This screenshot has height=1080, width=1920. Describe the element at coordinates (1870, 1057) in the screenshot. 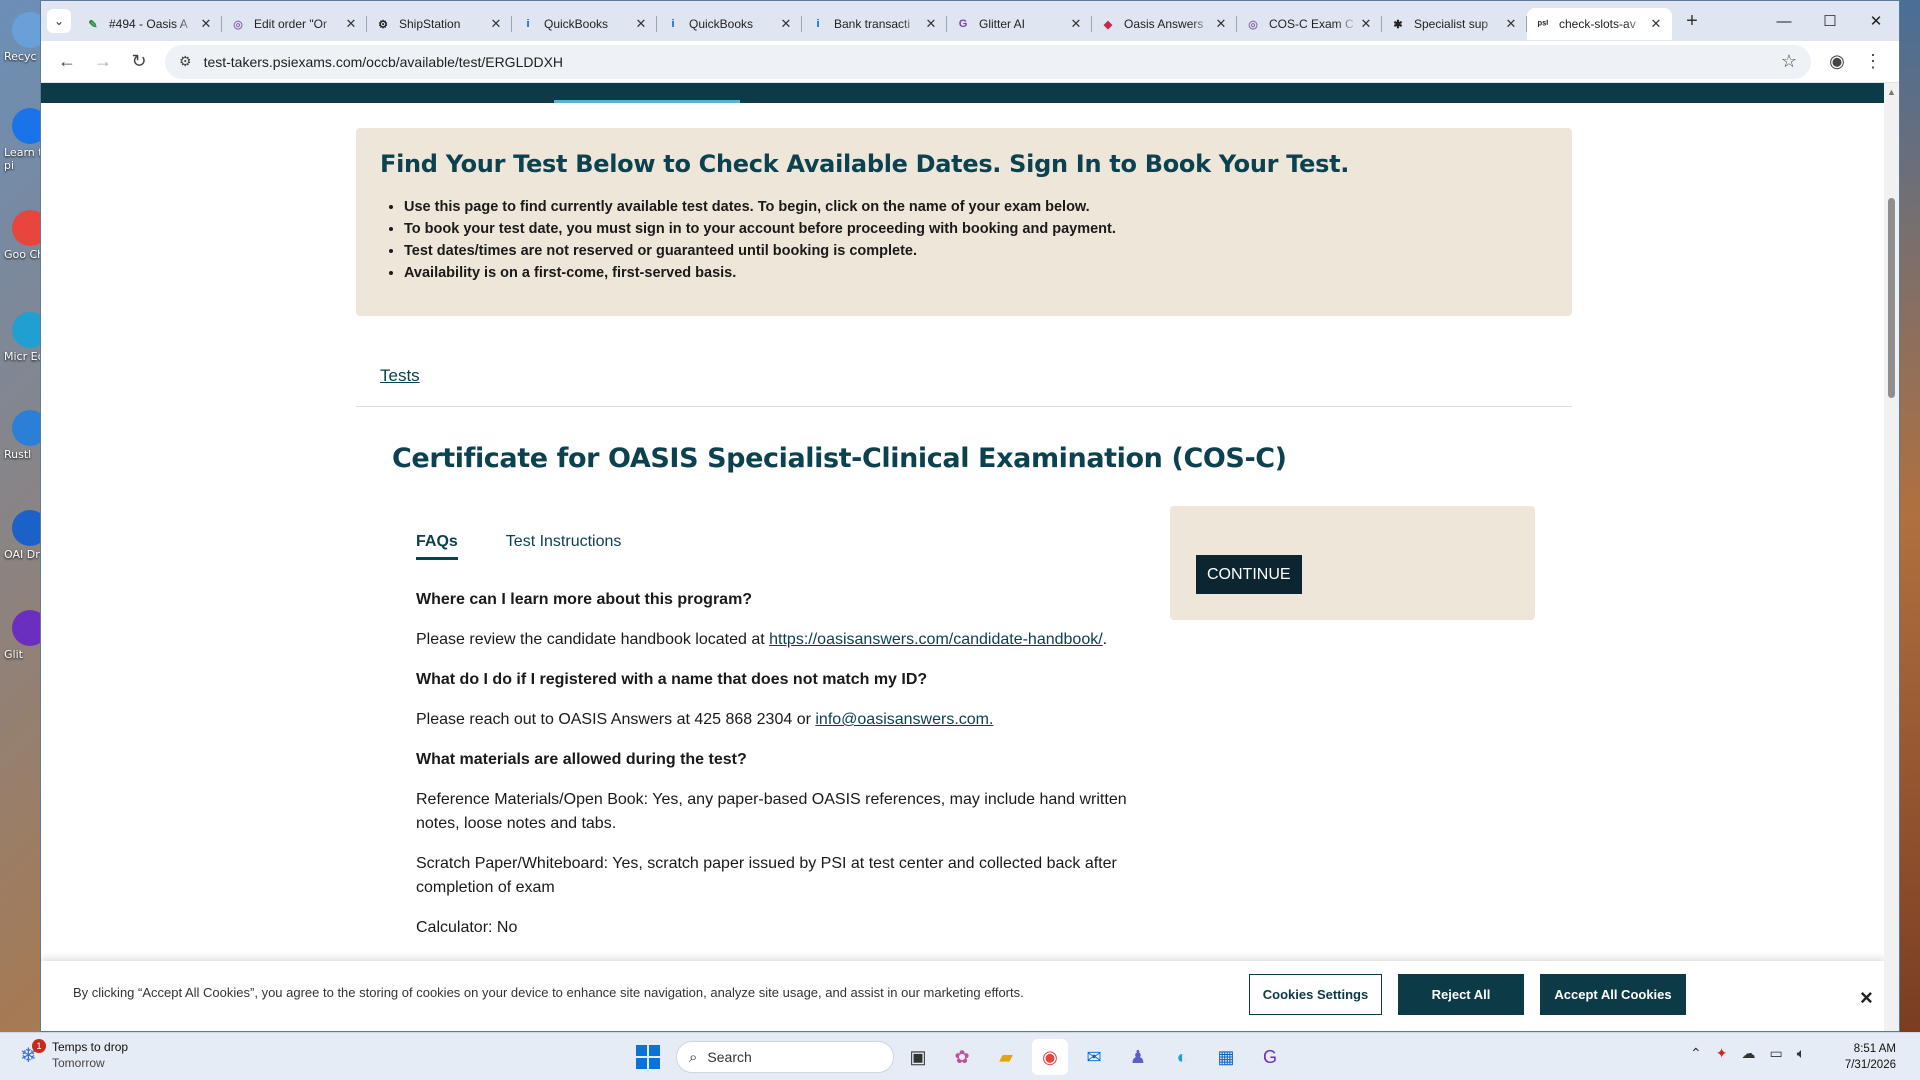

I see `system-clock: 8:51 AM 7/31/2026` at that location.